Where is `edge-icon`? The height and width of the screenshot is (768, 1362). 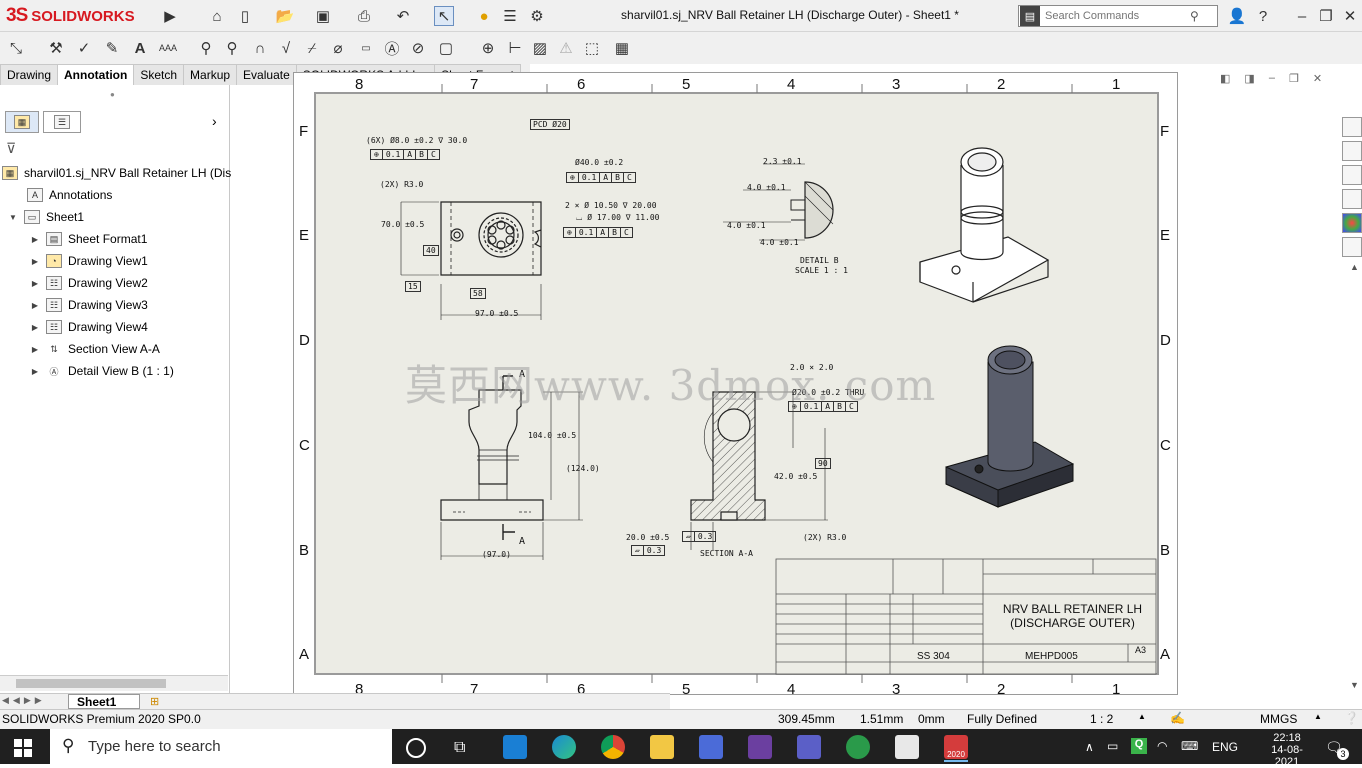 edge-icon is located at coordinates (564, 747).